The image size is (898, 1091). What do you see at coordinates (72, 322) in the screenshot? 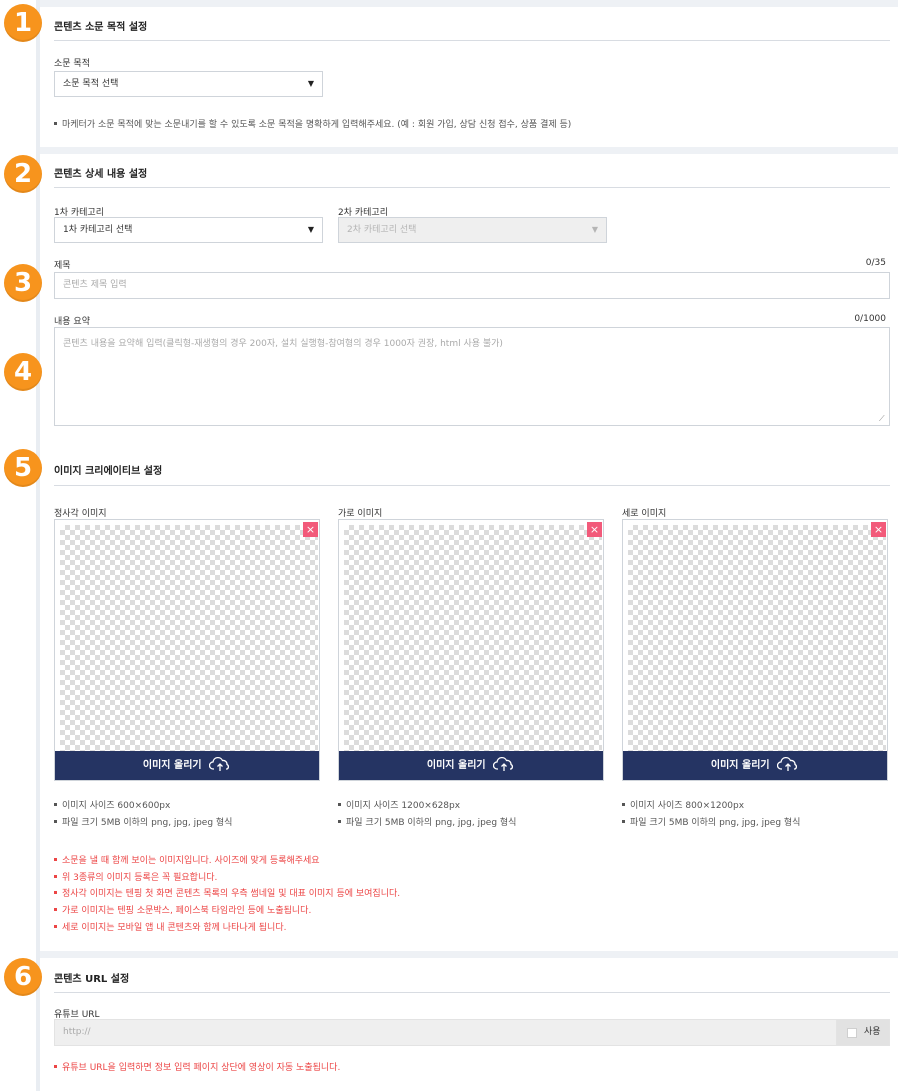
I see `summary-label: 내용 요약` at bounding box center [72, 322].